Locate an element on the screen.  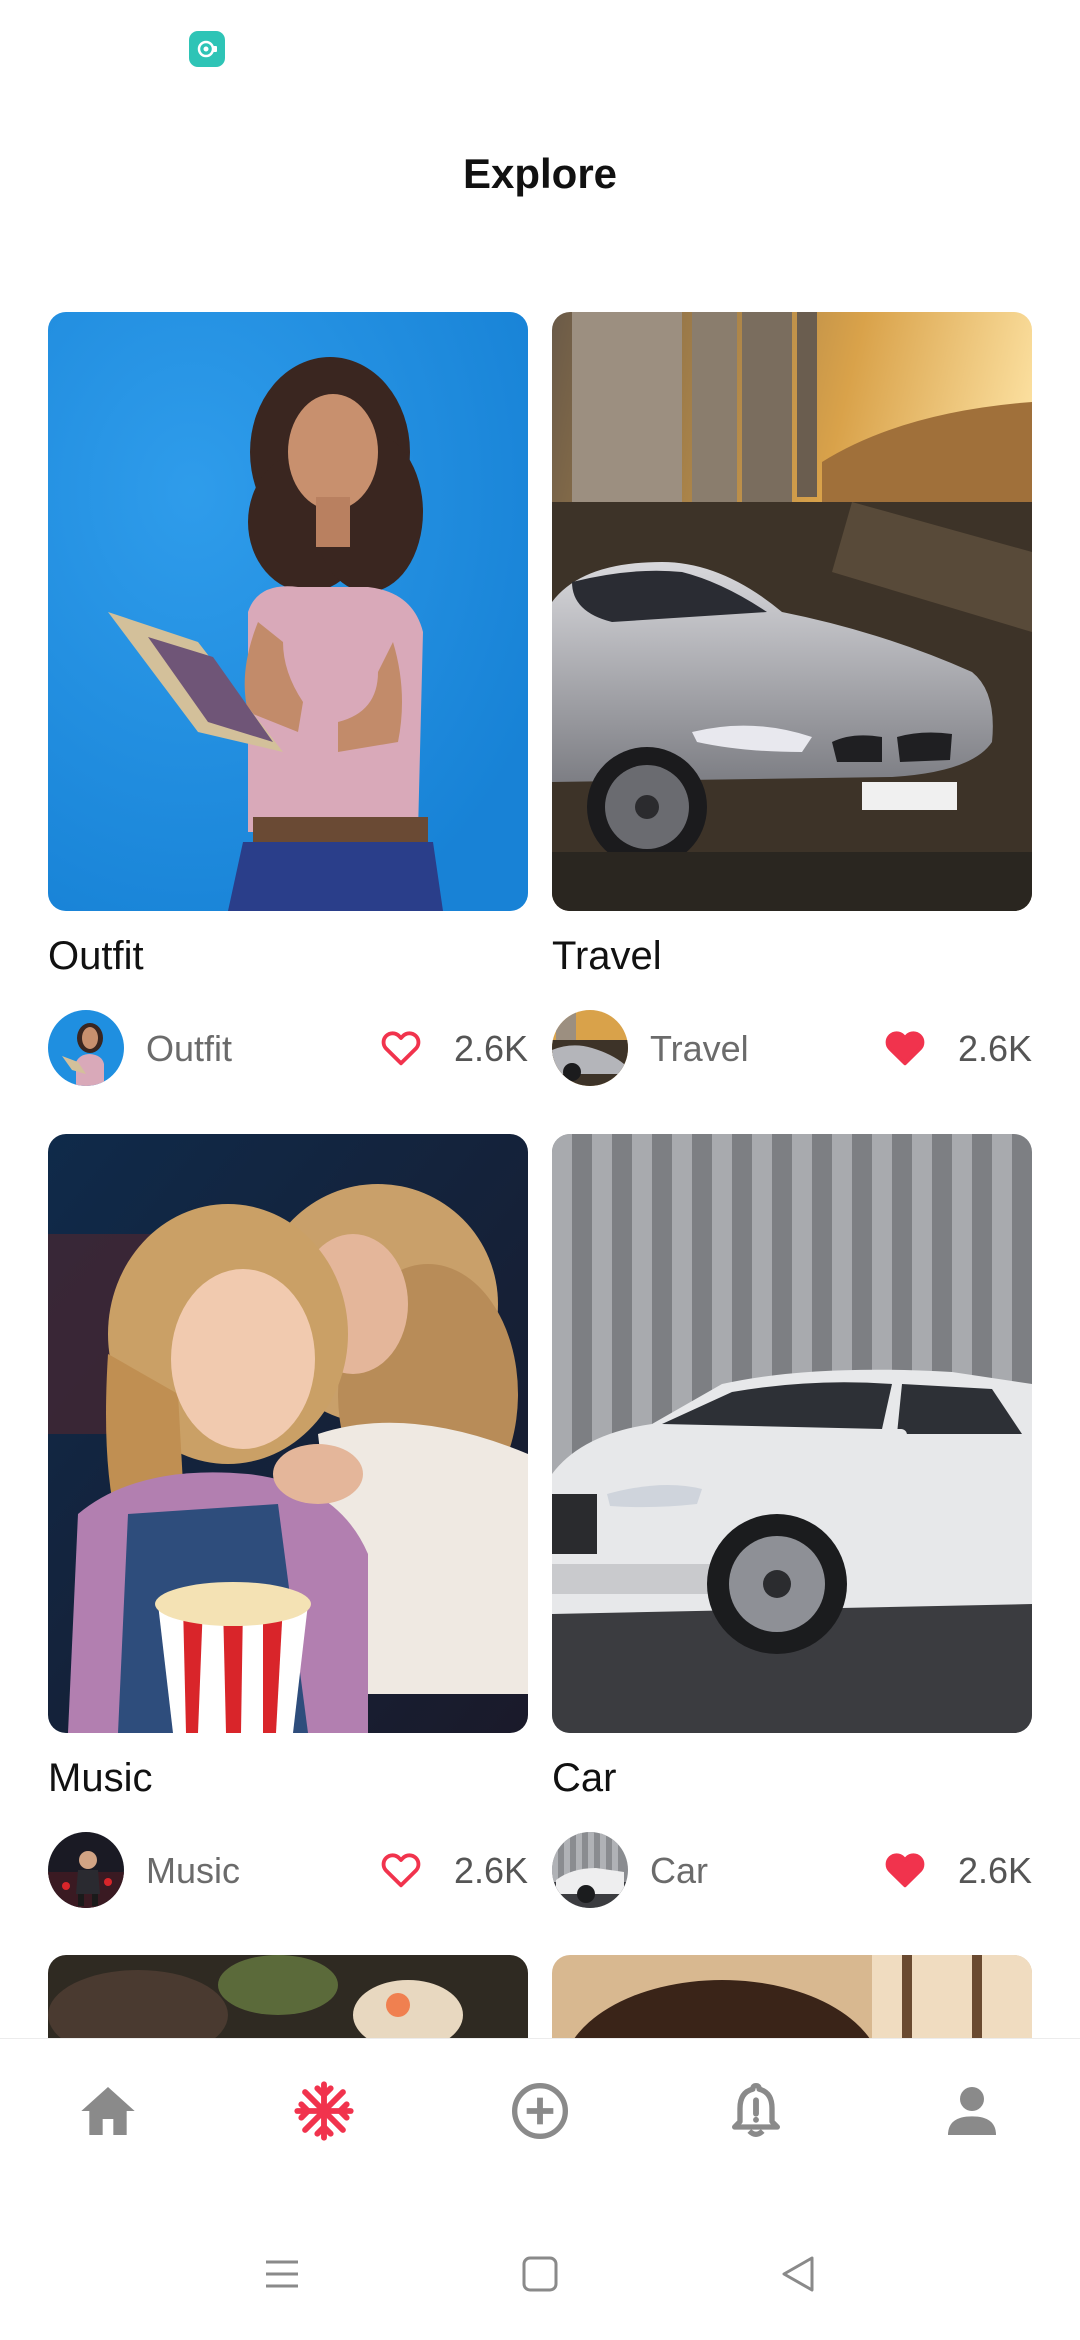
nav-create is located at coordinates (540, 2124).